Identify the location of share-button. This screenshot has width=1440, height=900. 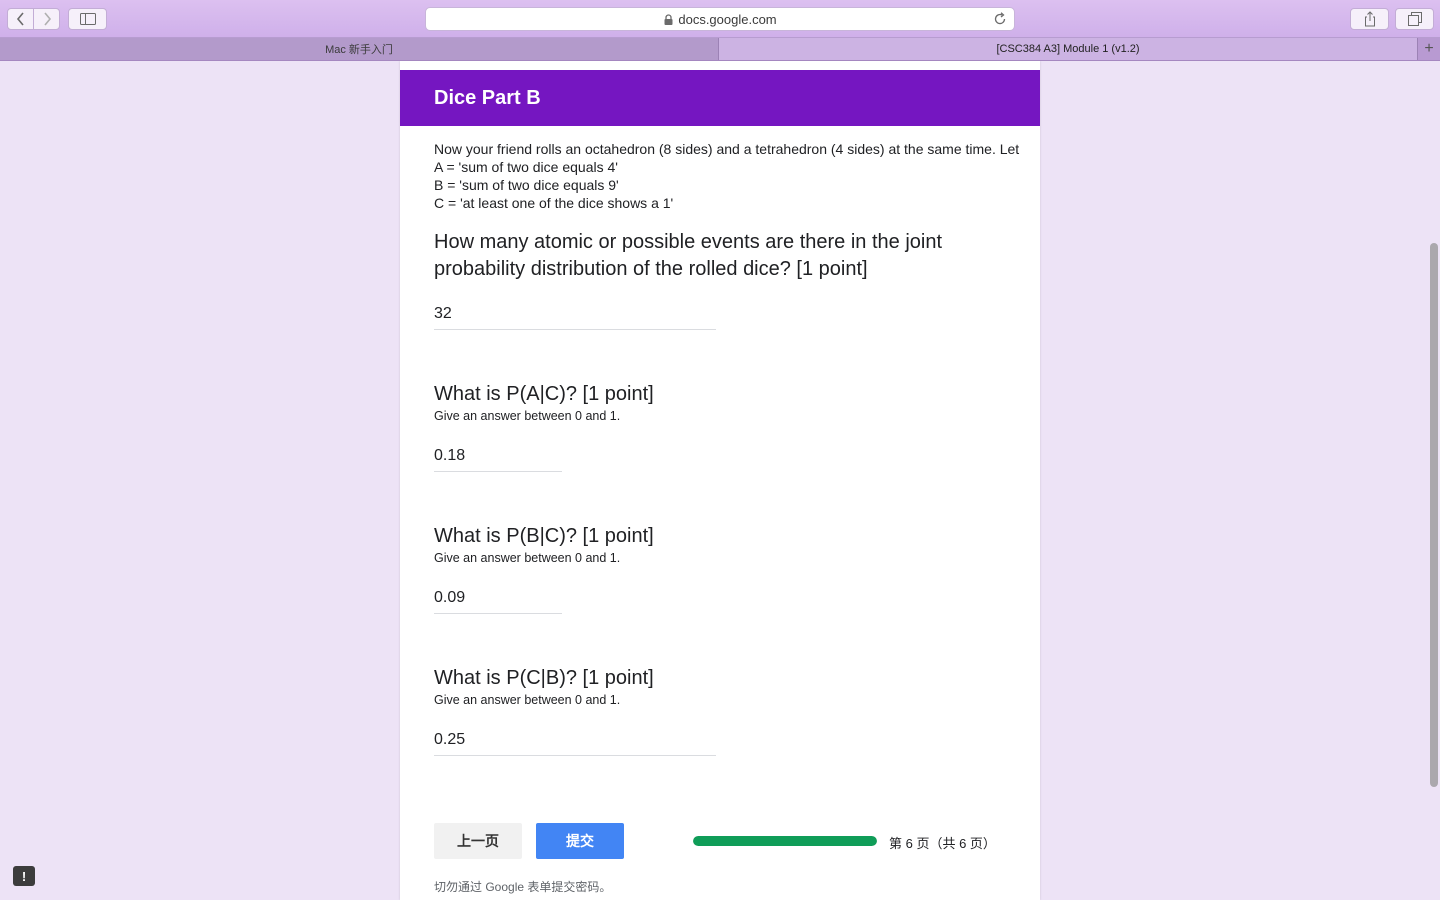
(1369, 19).